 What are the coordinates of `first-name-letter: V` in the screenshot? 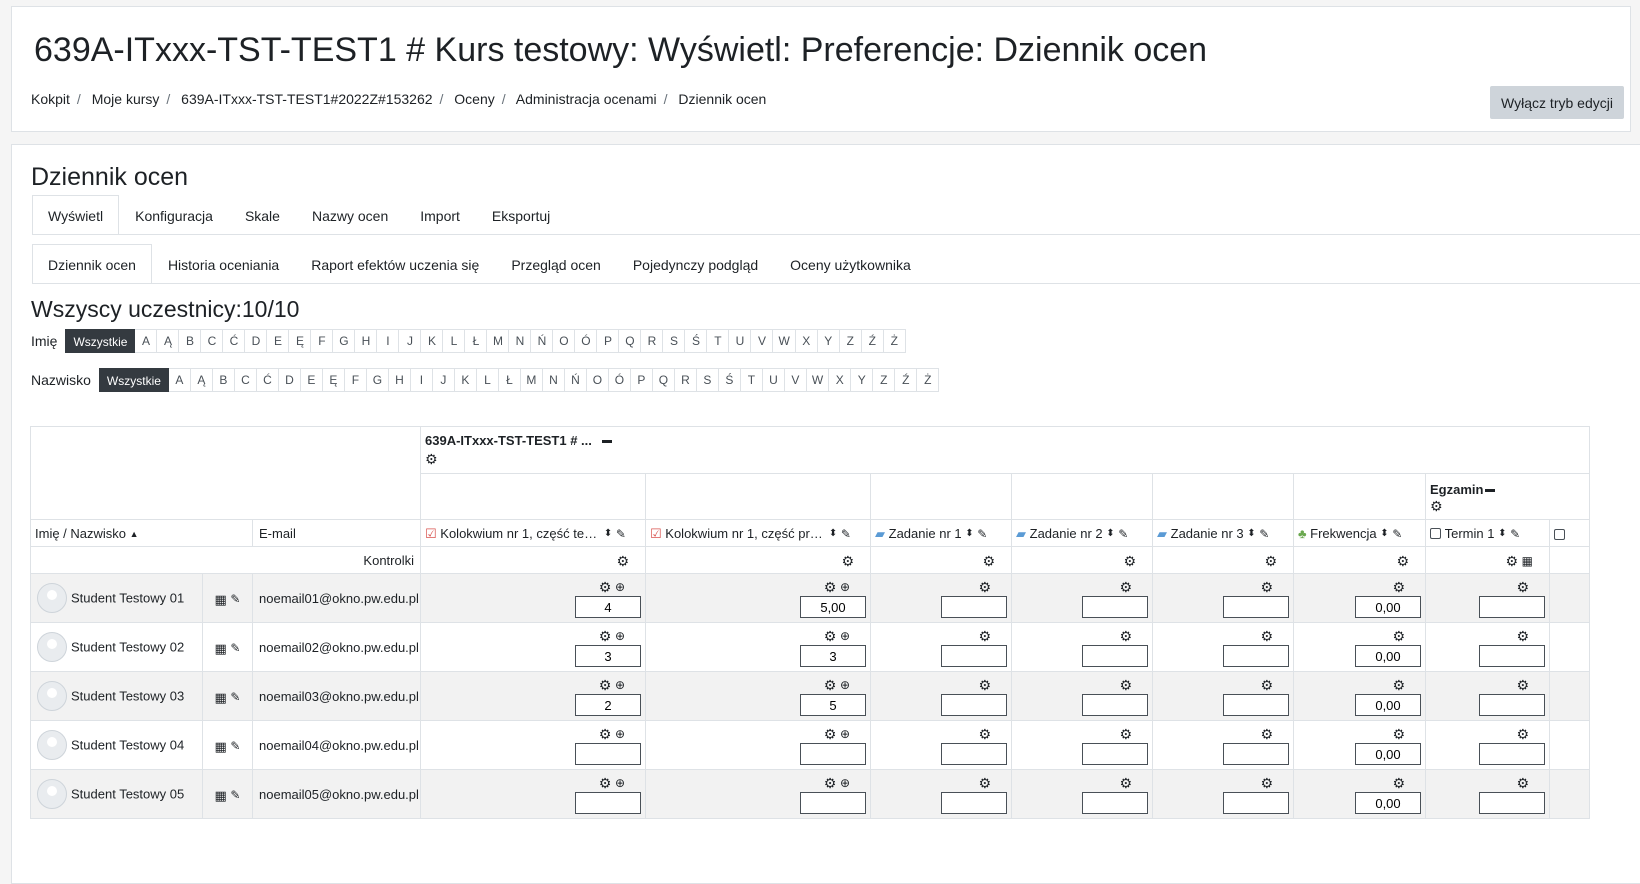 It's located at (762, 341).